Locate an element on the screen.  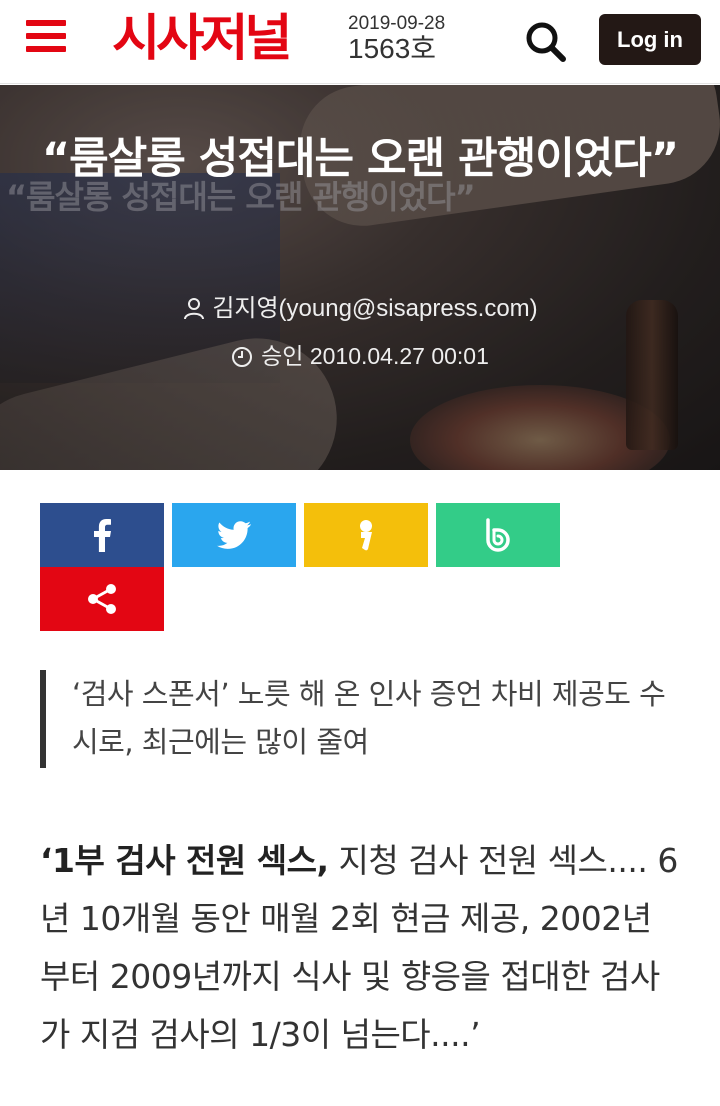
search-button is located at coordinates (546, 42).